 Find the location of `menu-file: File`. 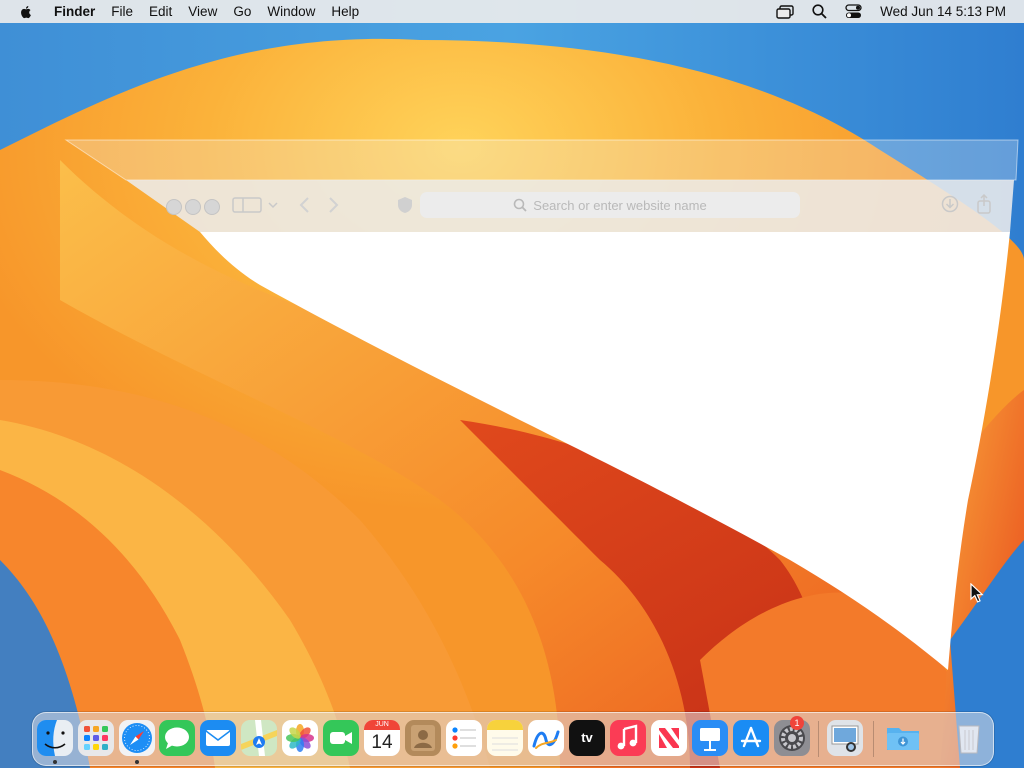

menu-file: File is located at coordinates (122, 11).